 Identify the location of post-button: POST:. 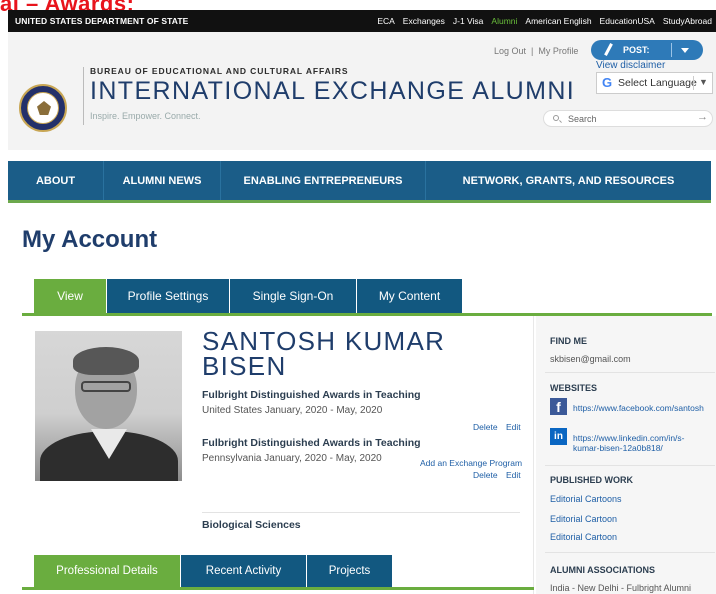
(647, 50).